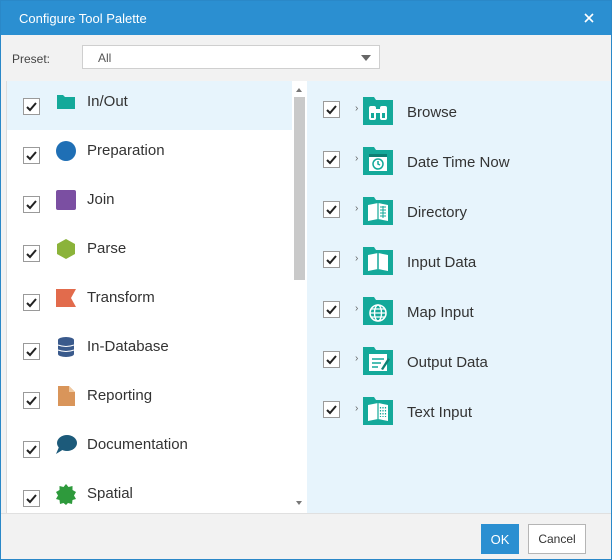 Image resolution: width=612 pixels, height=560 pixels. I want to click on category-item-in-out: In/Out, so click(150, 105).